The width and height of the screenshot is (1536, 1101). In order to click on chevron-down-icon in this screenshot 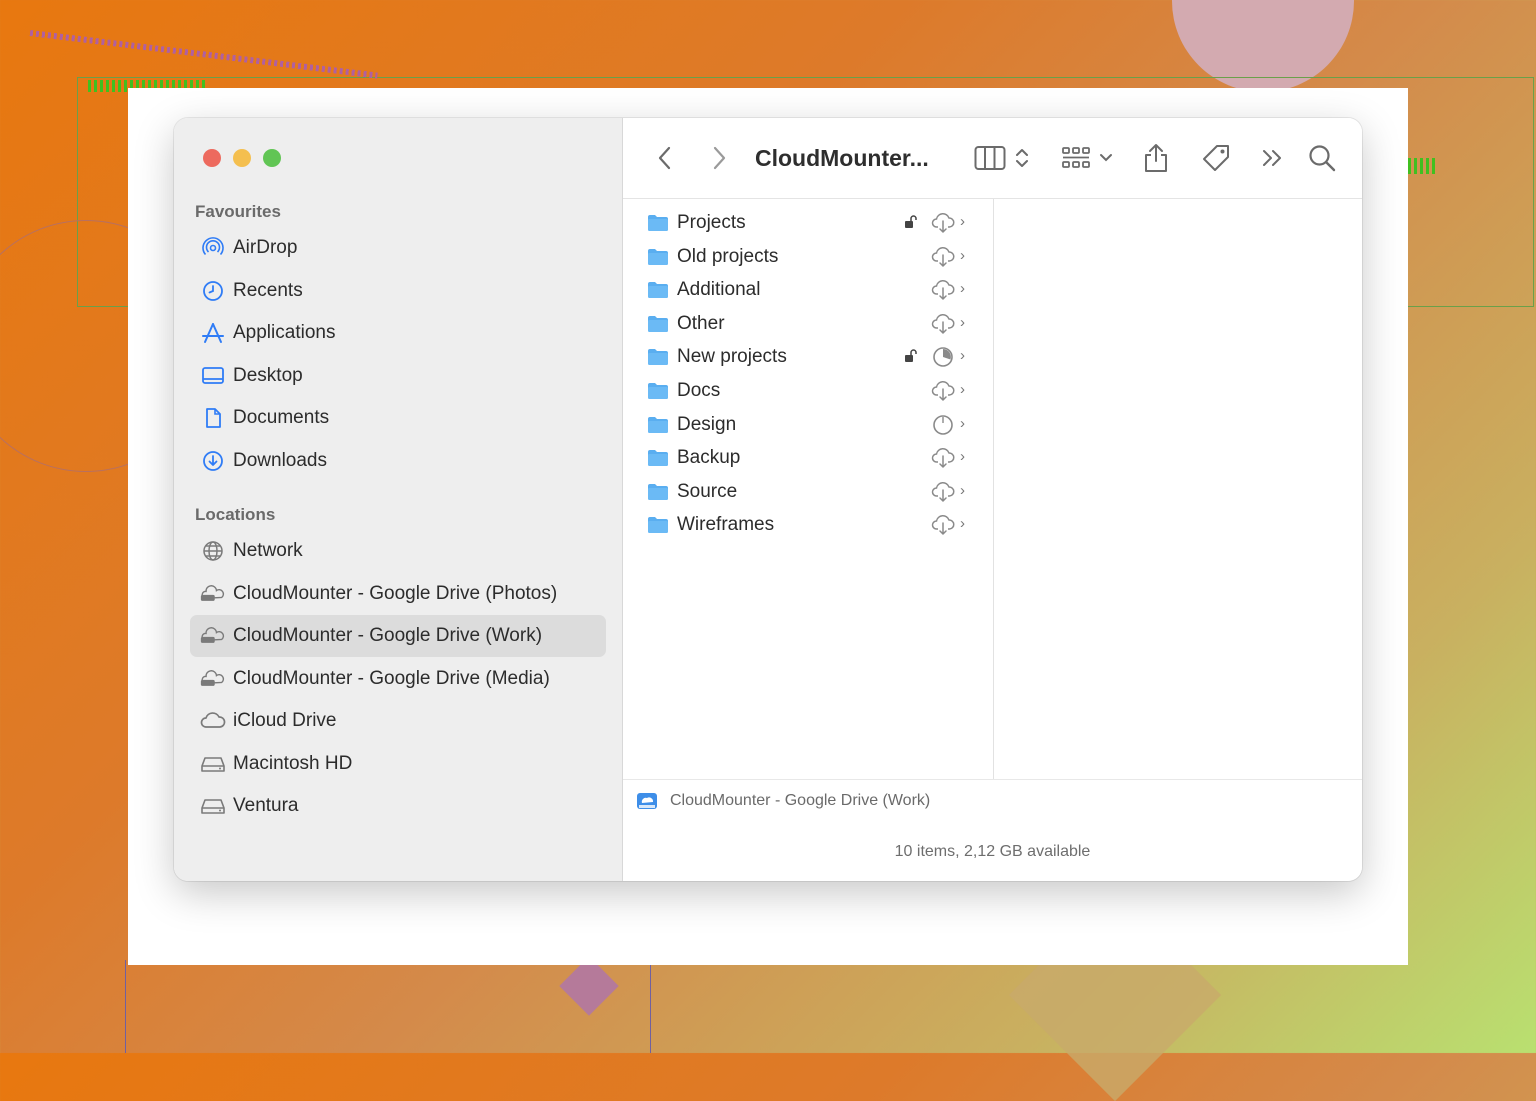, I will do `click(1106, 158)`.